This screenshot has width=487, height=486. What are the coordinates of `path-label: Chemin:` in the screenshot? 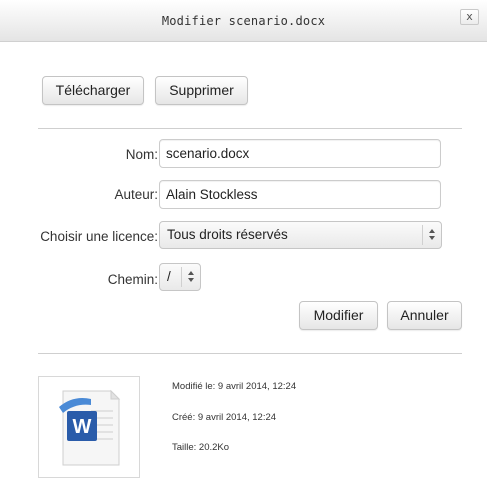 It's located at (132, 279).